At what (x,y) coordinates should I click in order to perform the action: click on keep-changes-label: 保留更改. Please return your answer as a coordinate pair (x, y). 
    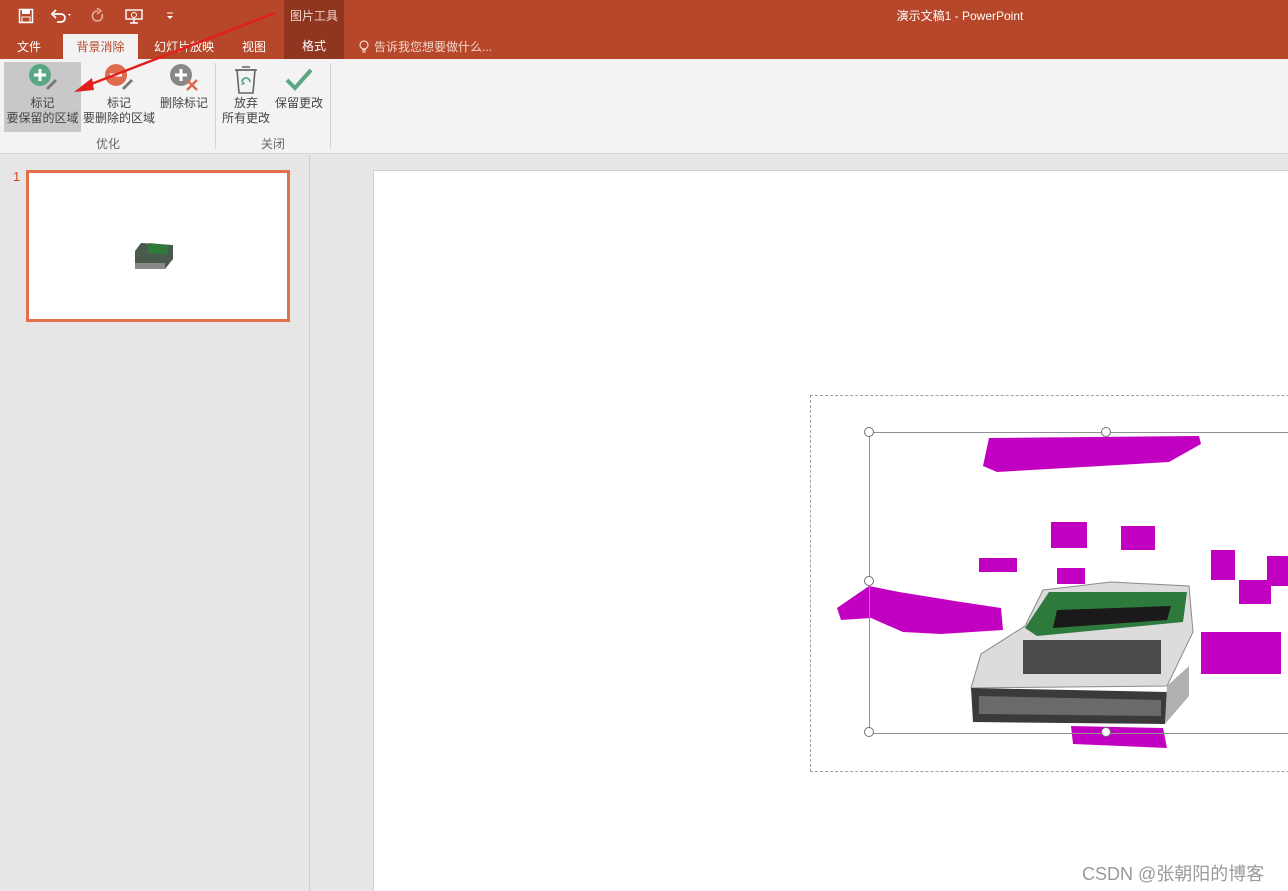
    Looking at the image, I should click on (298, 103).